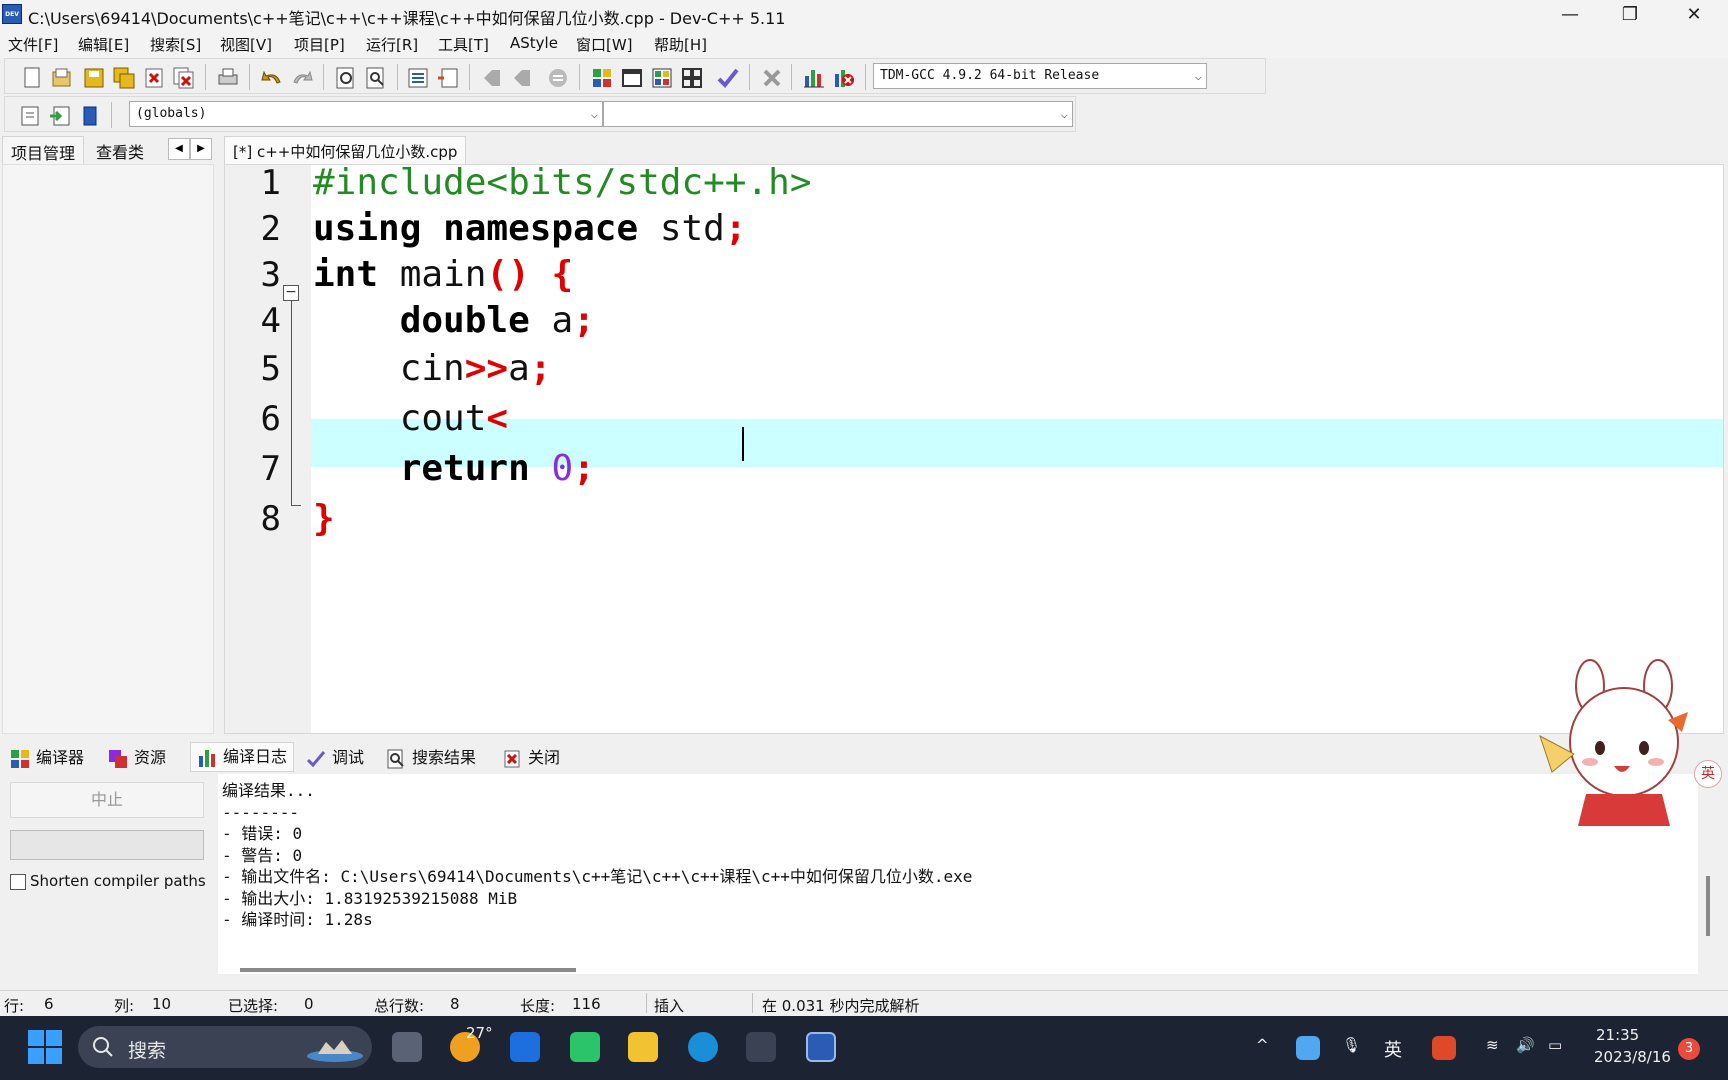 This screenshot has width=1728, height=1080. I want to click on menu-edit: 编辑[E], so click(103, 44).